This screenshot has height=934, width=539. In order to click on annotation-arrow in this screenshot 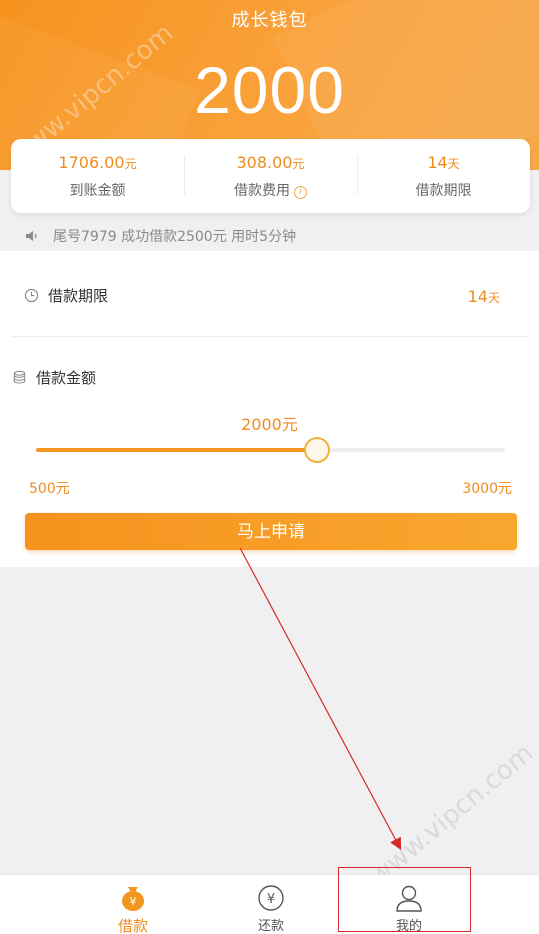, I will do `click(320, 699)`.